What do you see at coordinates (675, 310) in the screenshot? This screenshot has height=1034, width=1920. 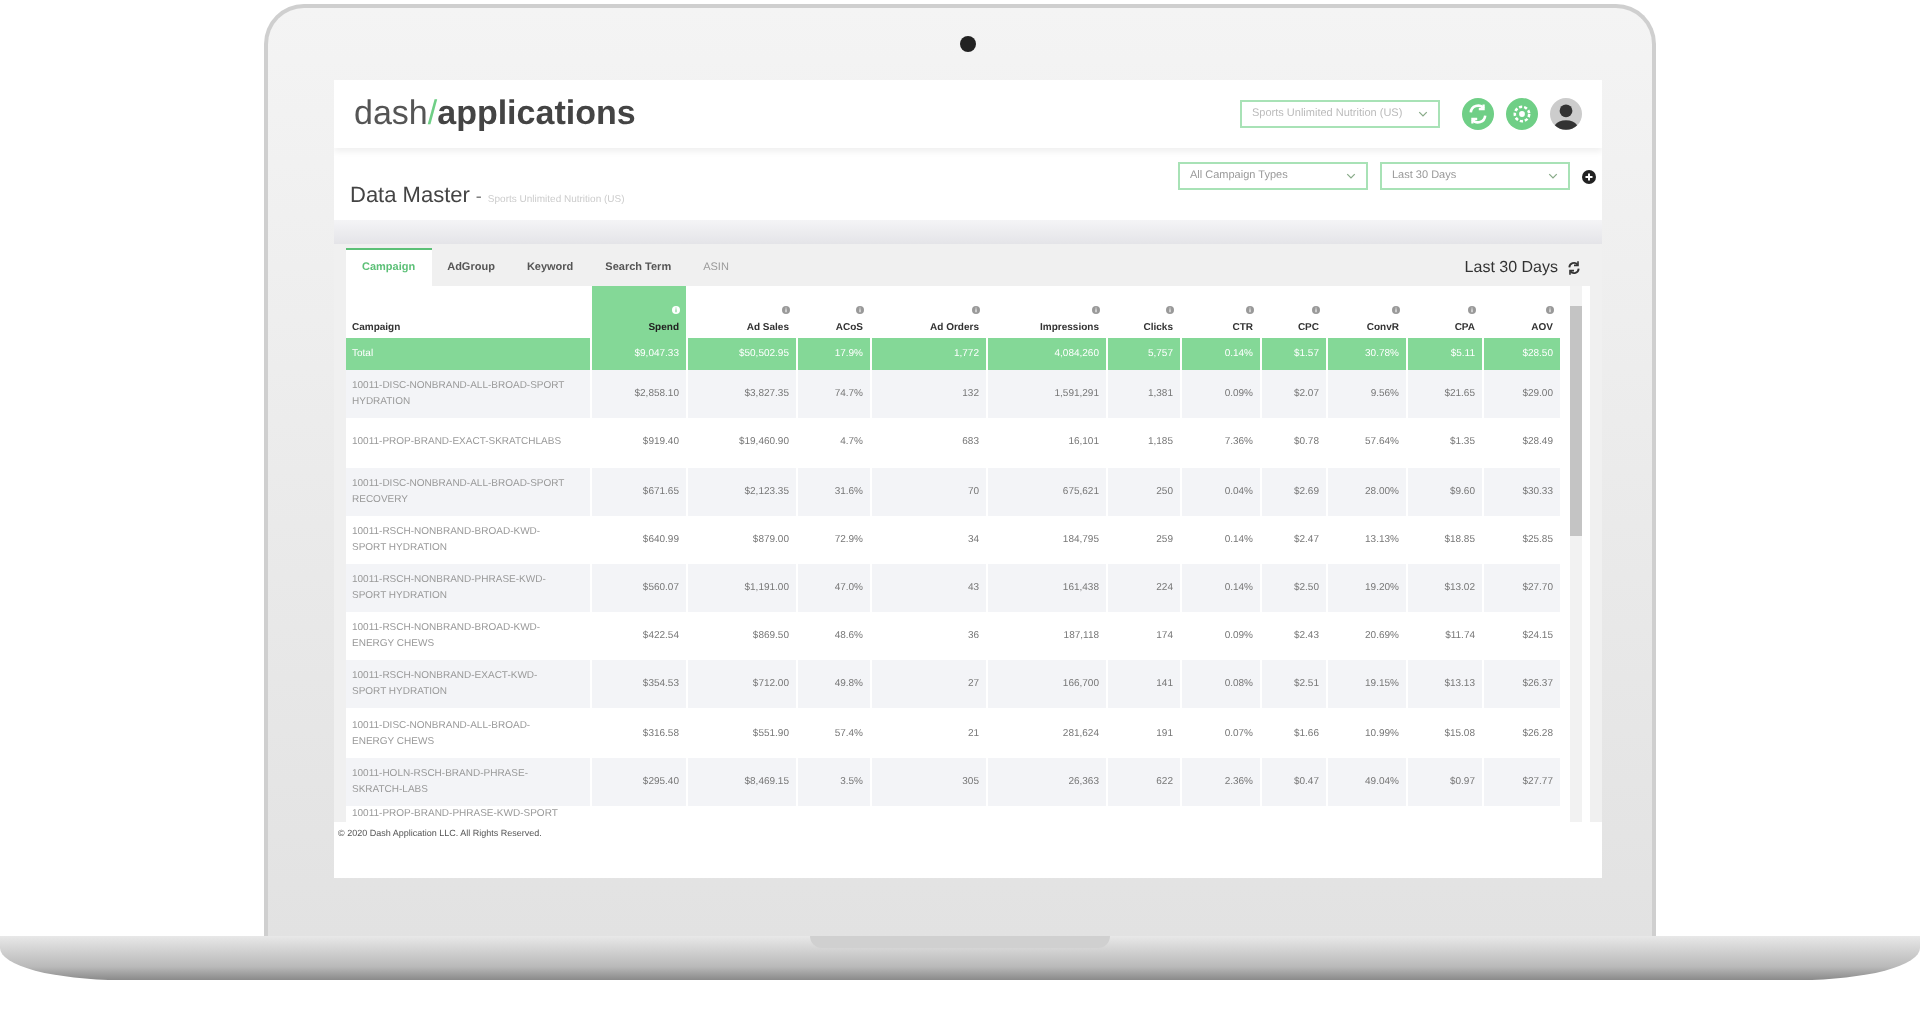 I see `info-icon` at bounding box center [675, 310].